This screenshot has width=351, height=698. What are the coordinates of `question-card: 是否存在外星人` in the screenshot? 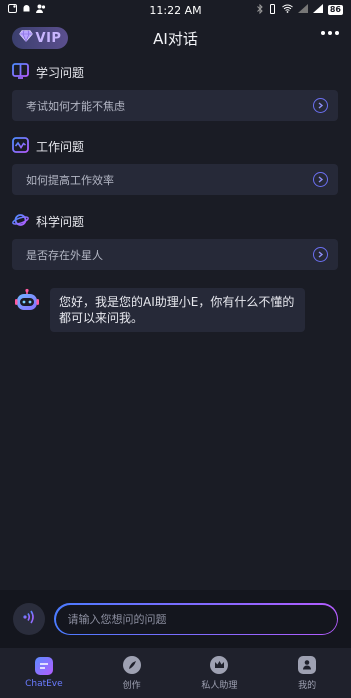 It's located at (175, 254).